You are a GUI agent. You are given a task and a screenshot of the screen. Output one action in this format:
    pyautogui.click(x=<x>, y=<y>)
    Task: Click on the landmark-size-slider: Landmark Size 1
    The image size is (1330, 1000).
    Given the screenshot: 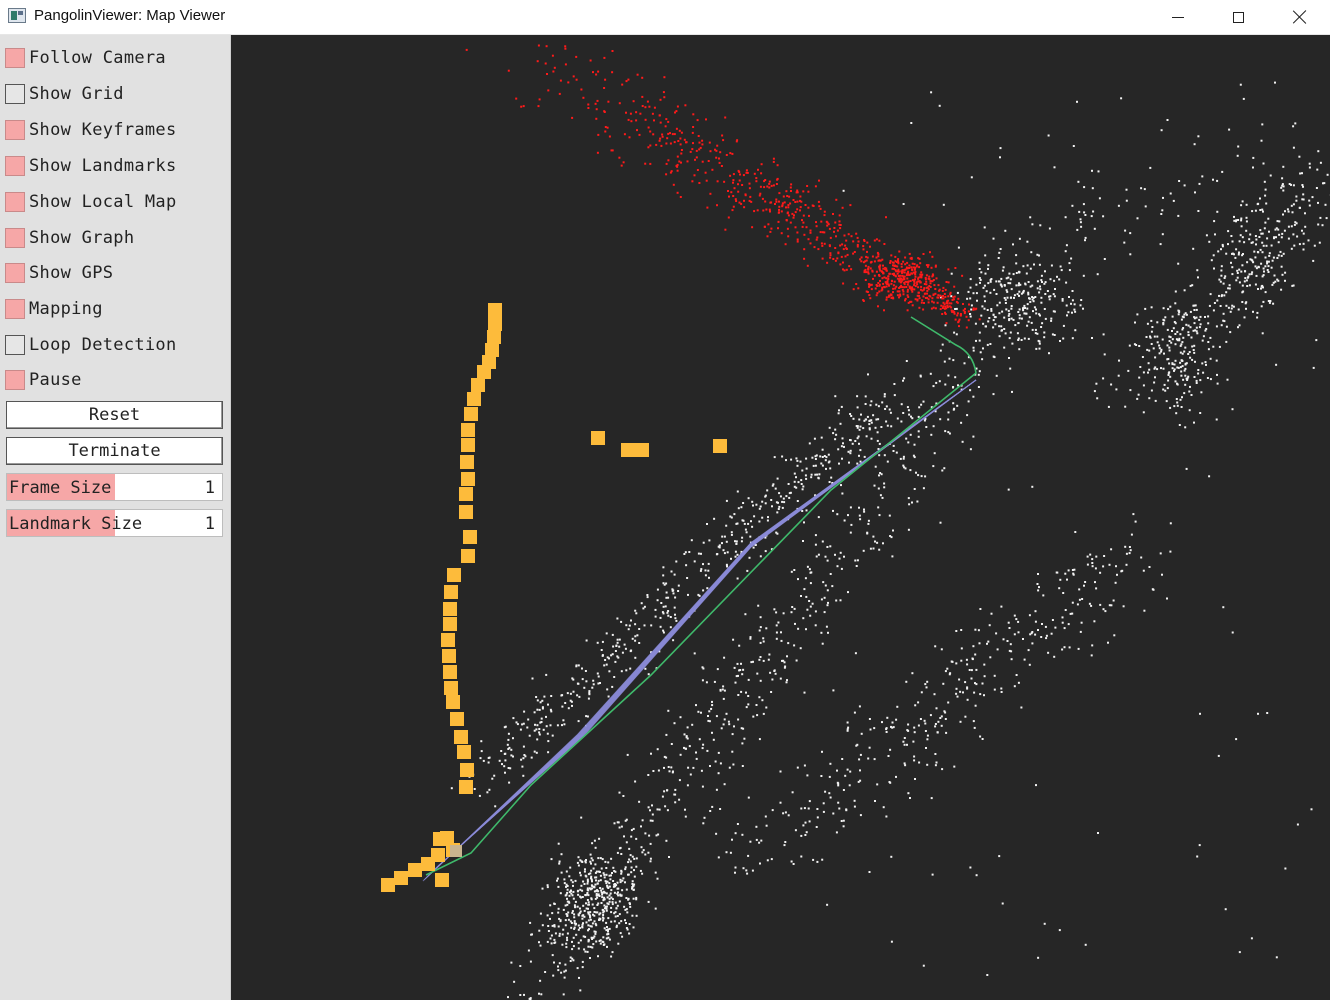 What is the action you would take?
    pyautogui.click(x=114, y=523)
    